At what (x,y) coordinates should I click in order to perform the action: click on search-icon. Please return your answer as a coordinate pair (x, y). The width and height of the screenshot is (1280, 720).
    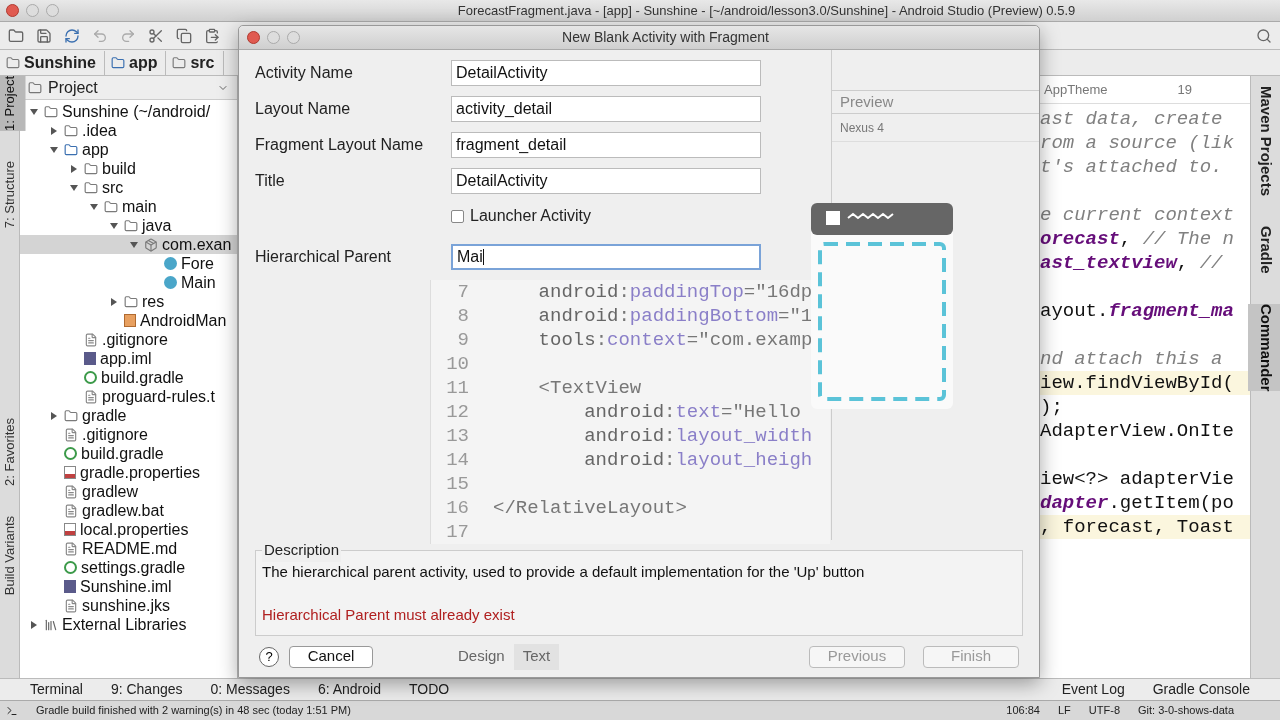
    Looking at the image, I should click on (1264, 35).